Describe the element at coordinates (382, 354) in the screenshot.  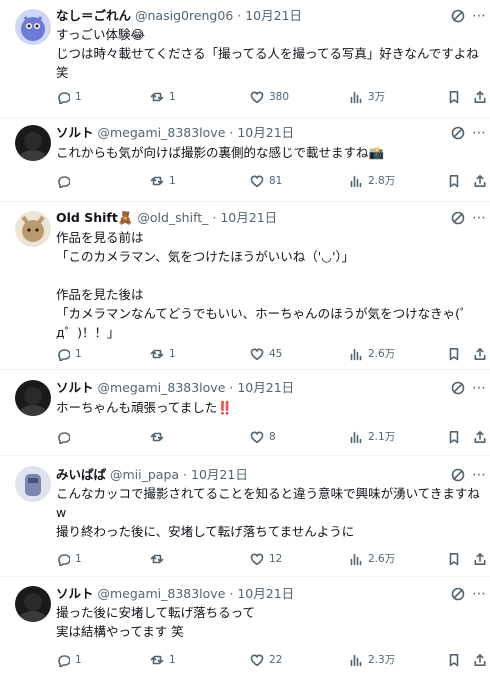
I see `views-count: 2.6万` at that location.